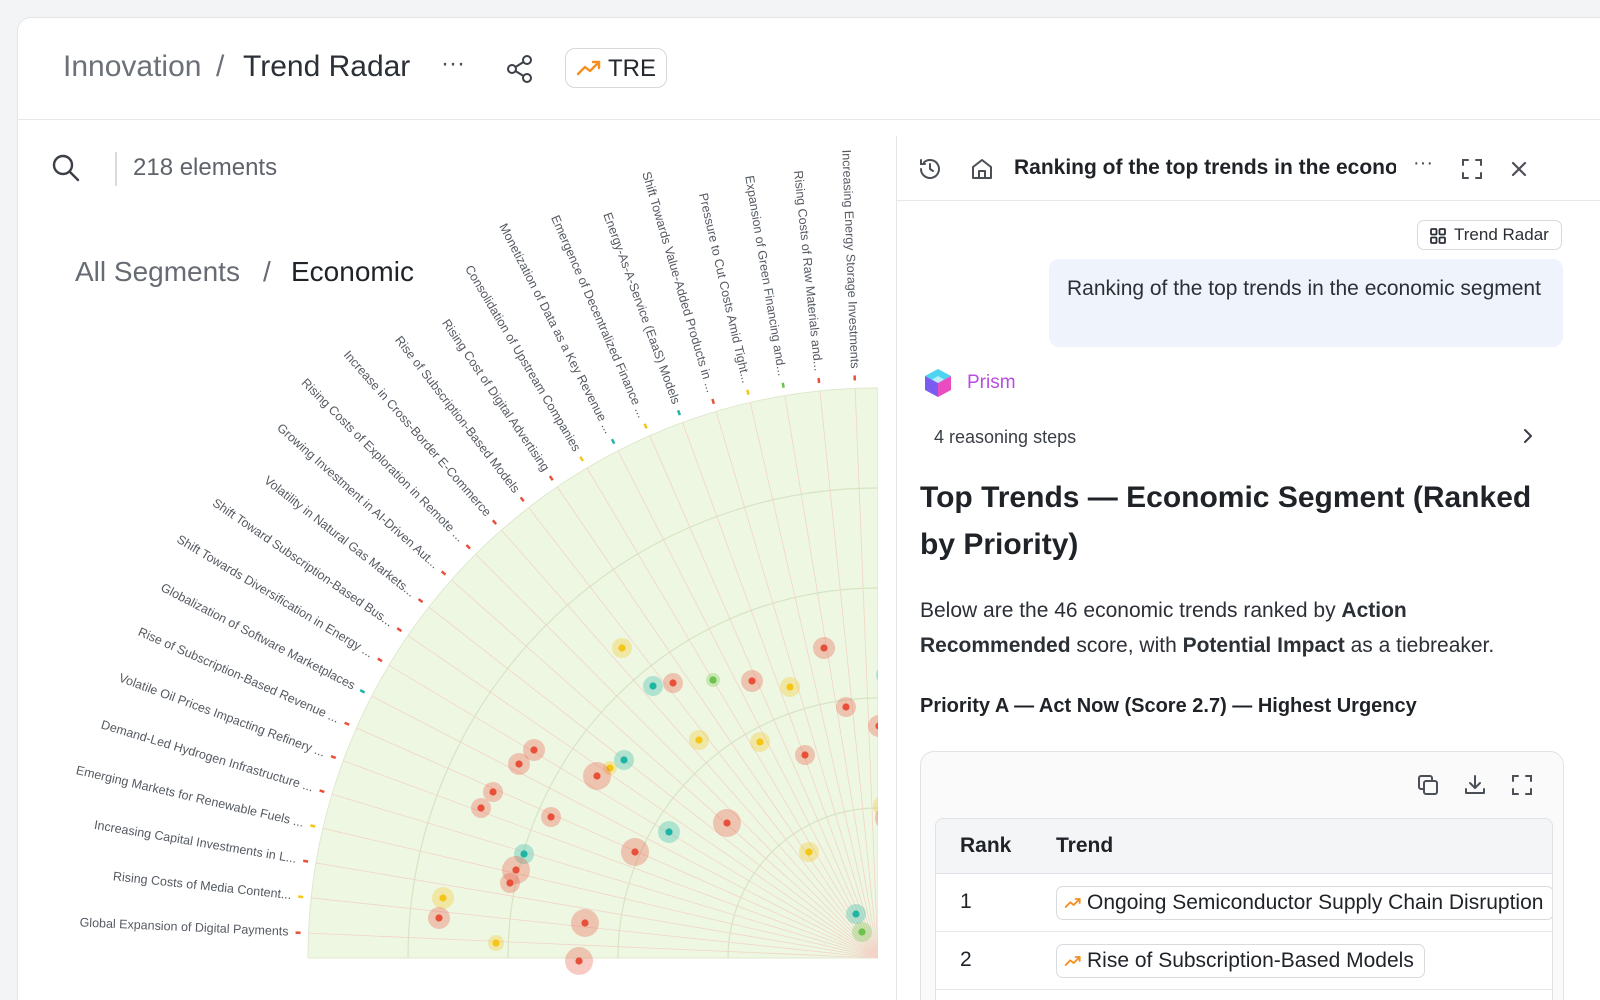 This screenshot has width=1600, height=1000. What do you see at coordinates (1419, 645) in the screenshot?
I see `intro-text-3: as a tiebreaker.` at bounding box center [1419, 645].